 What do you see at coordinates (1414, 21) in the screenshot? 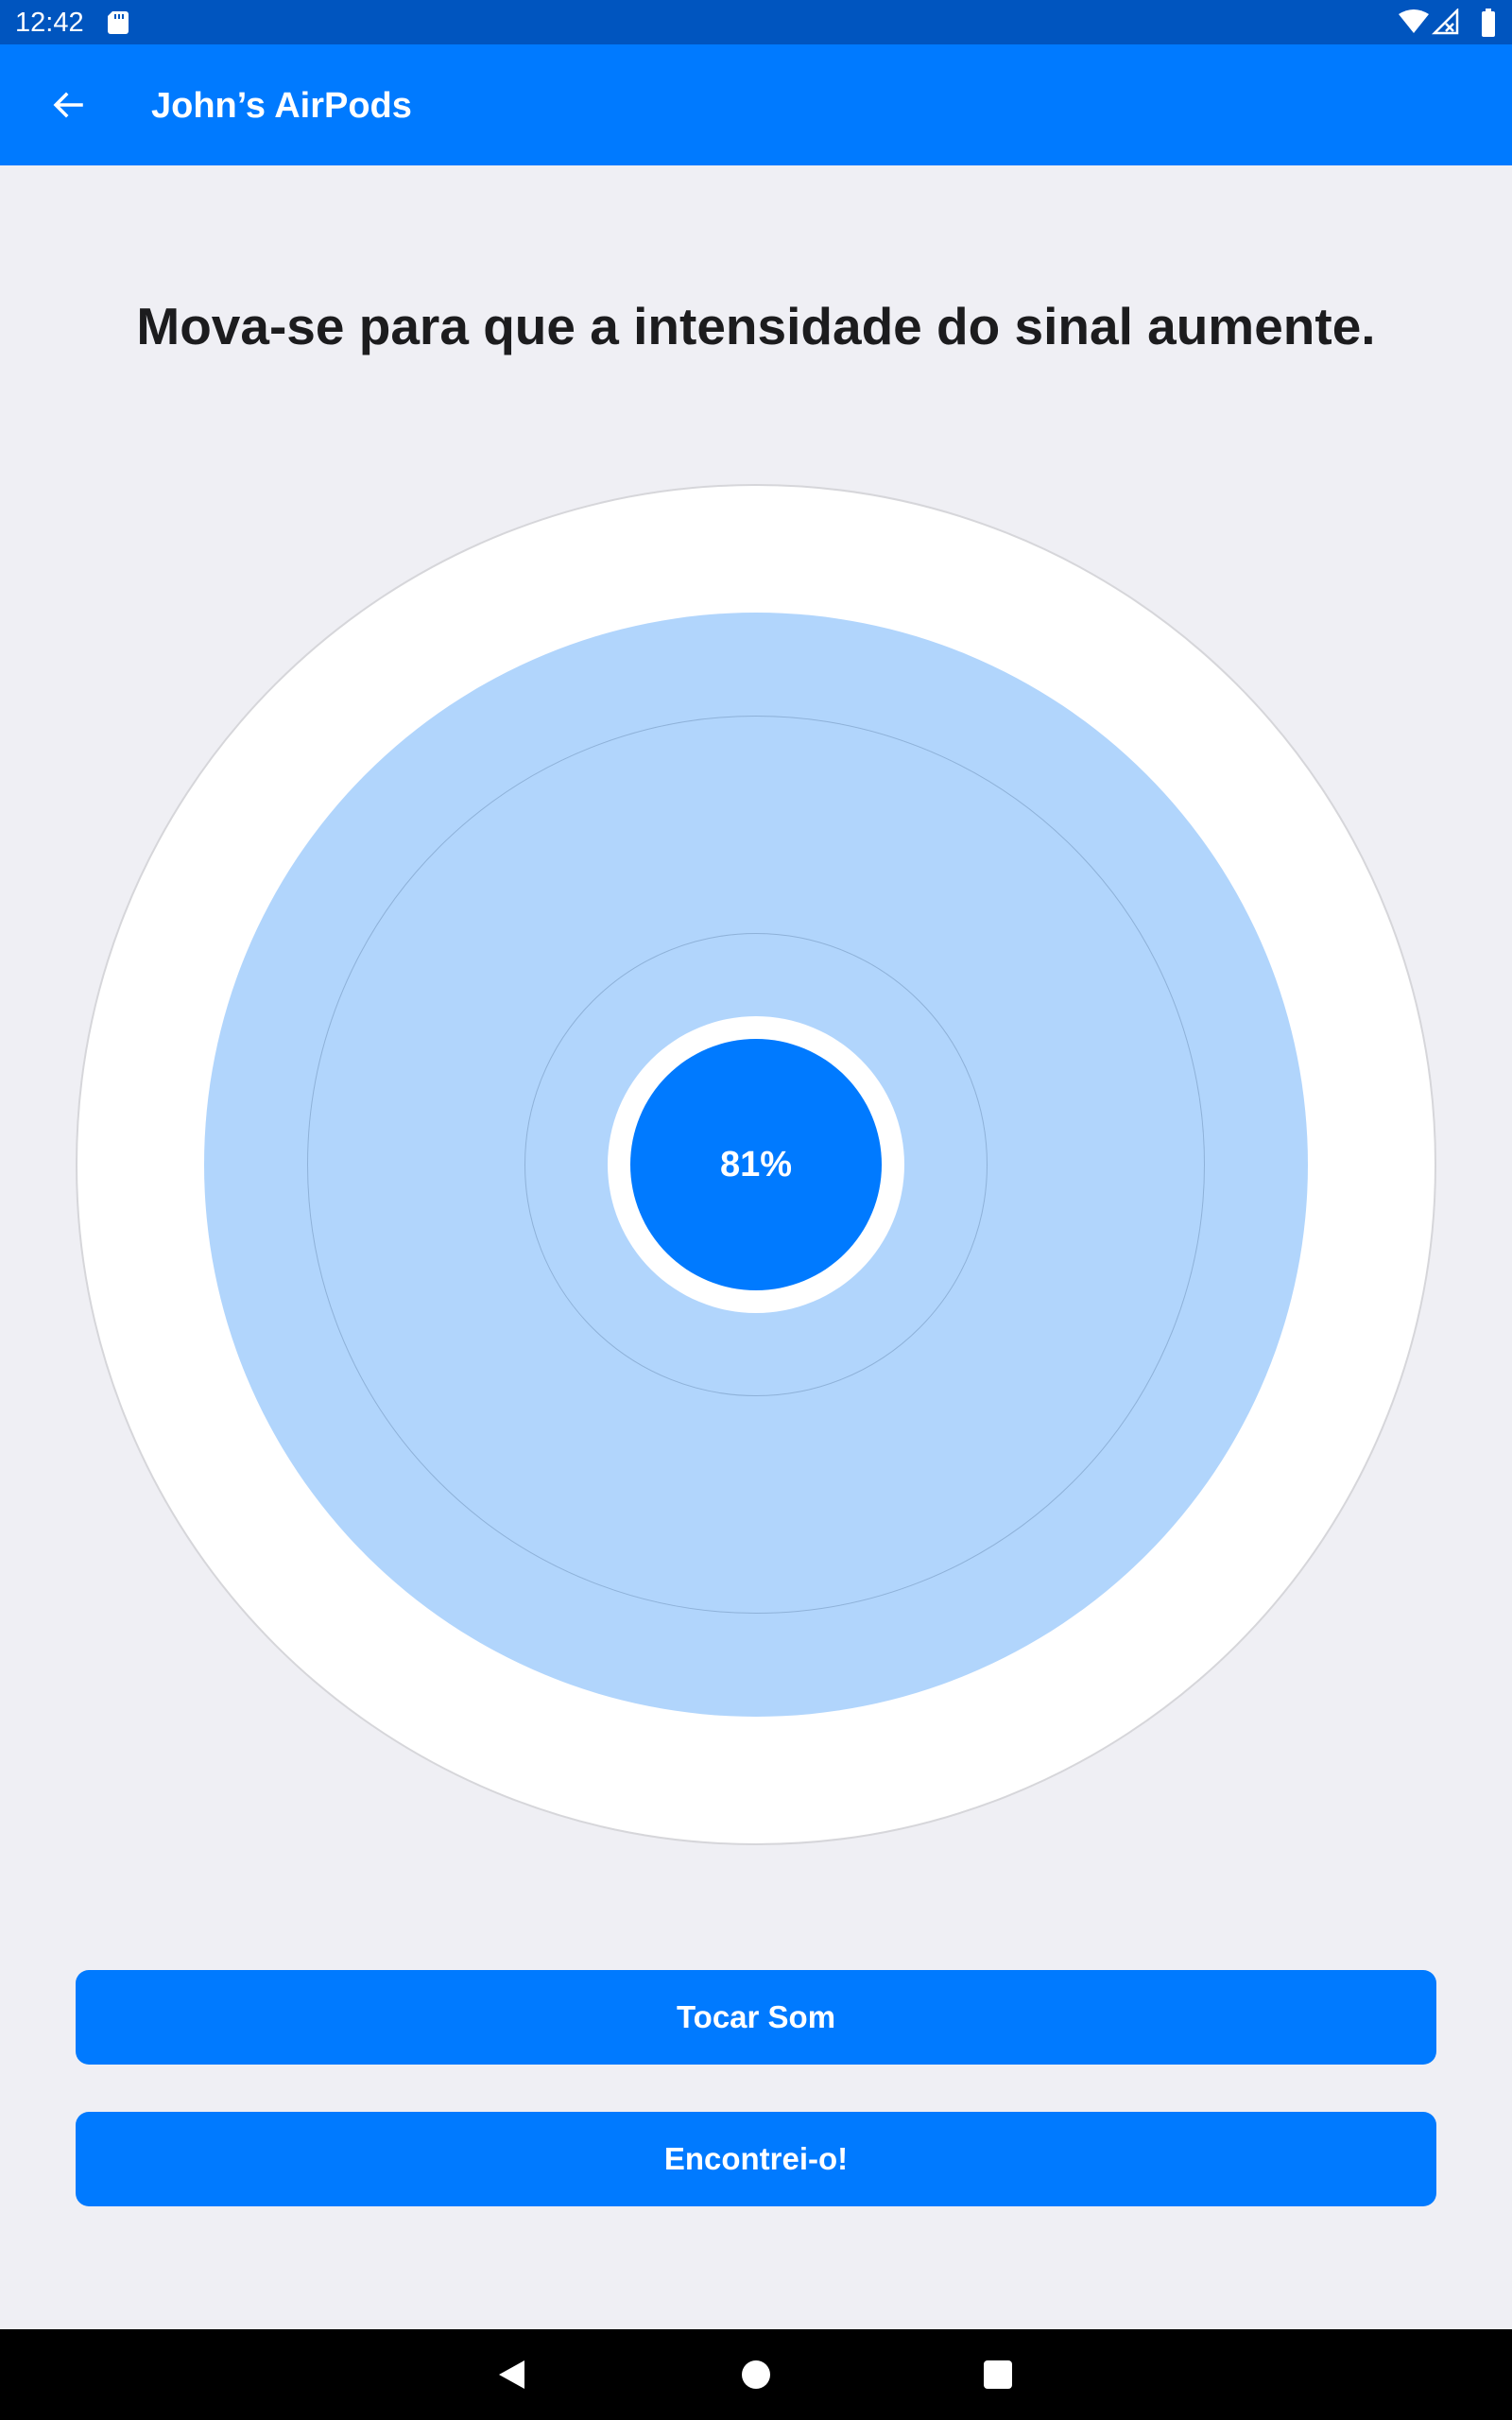
I see `wifi-icon` at bounding box center [1414, 21].